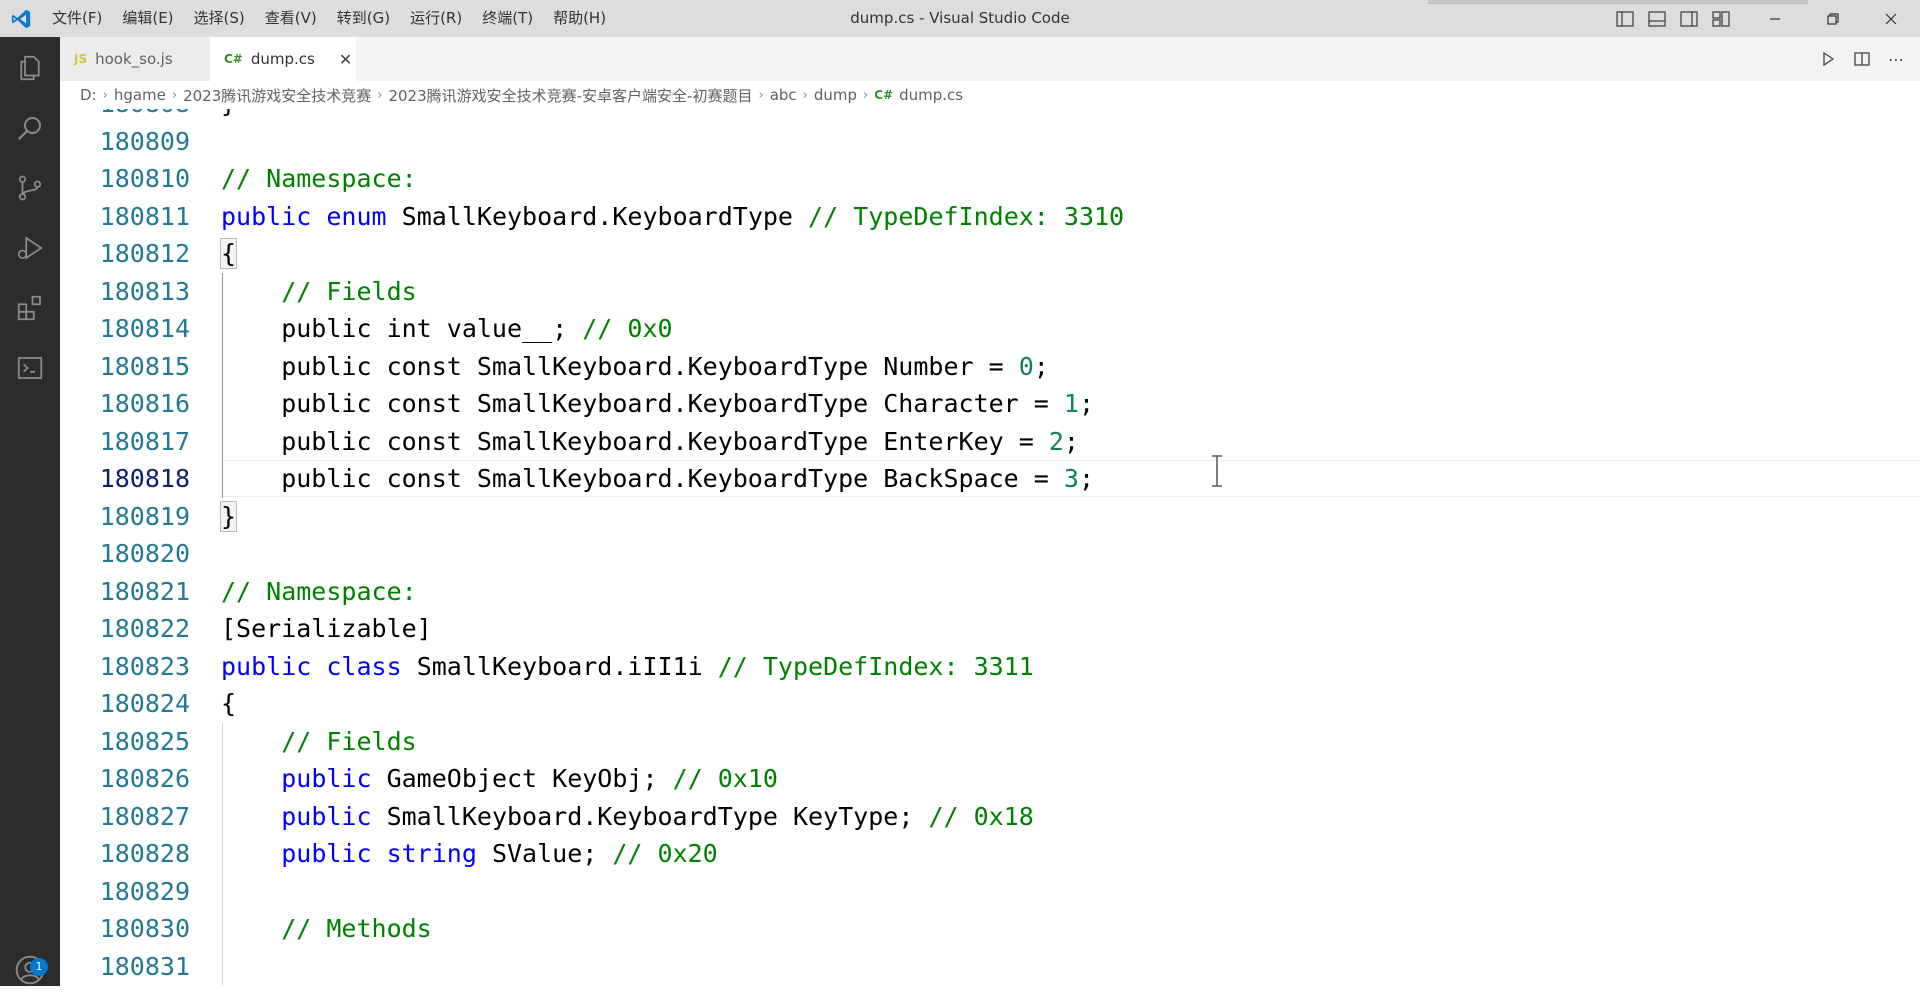  What do you see at coordinates (990, 59) in the screenshot?
I see `tab-bar: JS hook_so.js C# dump.cs ✕` at bounding box center [990, 59].